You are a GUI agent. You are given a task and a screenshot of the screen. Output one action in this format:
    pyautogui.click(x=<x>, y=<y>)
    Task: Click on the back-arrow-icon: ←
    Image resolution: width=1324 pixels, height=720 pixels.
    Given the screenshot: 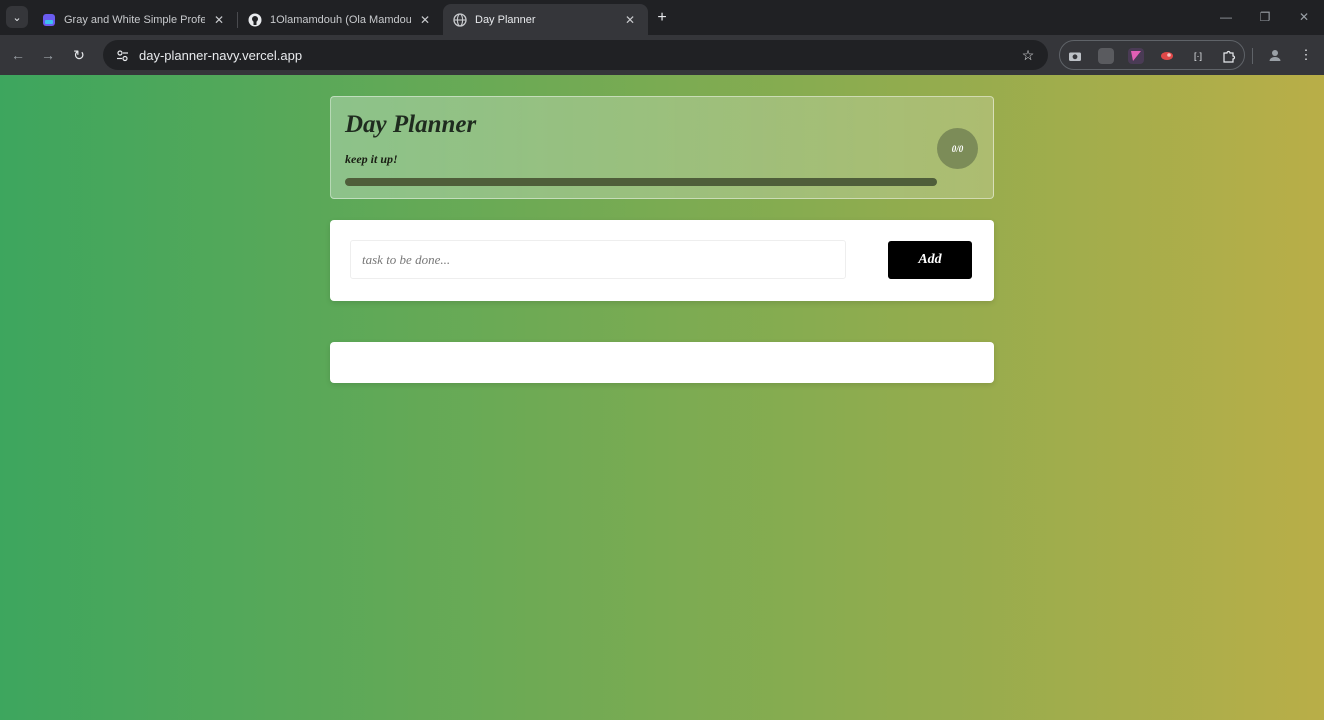 What is the action you would take?
    pyautogui.click(x=18, y=55)
    